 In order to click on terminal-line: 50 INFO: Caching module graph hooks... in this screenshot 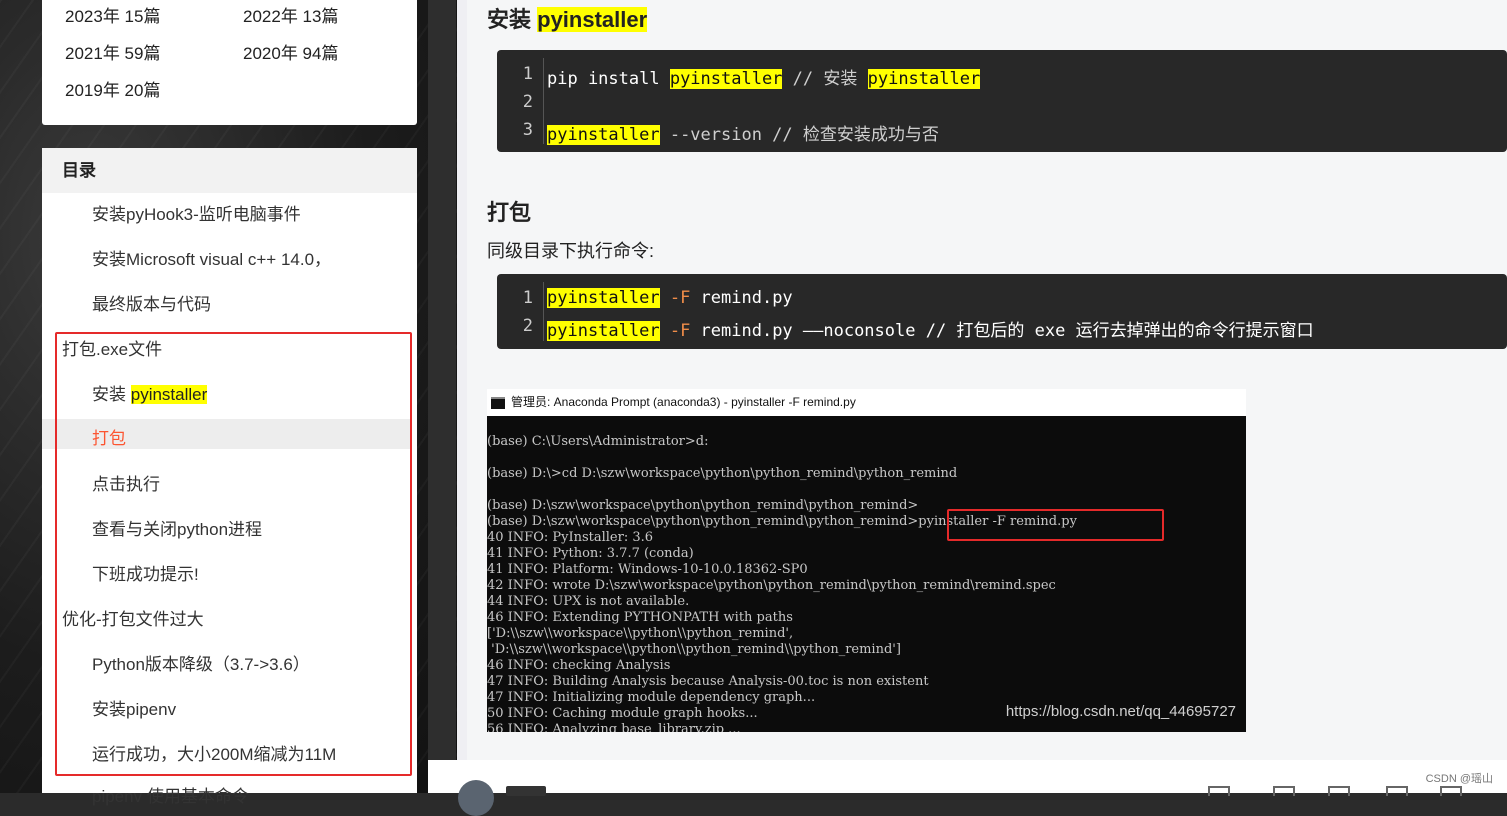, I will do `click(622, 713)`.